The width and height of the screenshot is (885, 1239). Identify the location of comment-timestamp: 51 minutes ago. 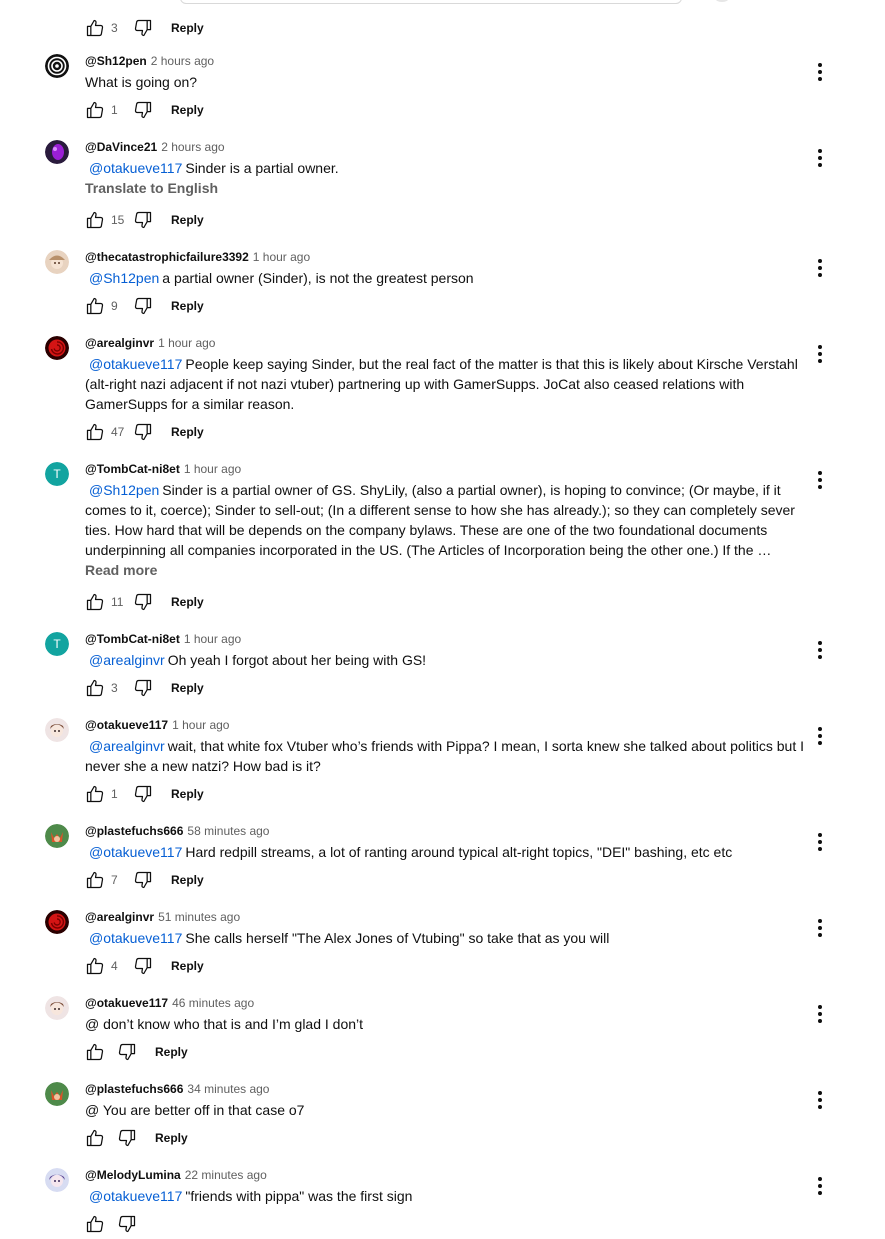
(199, 917).